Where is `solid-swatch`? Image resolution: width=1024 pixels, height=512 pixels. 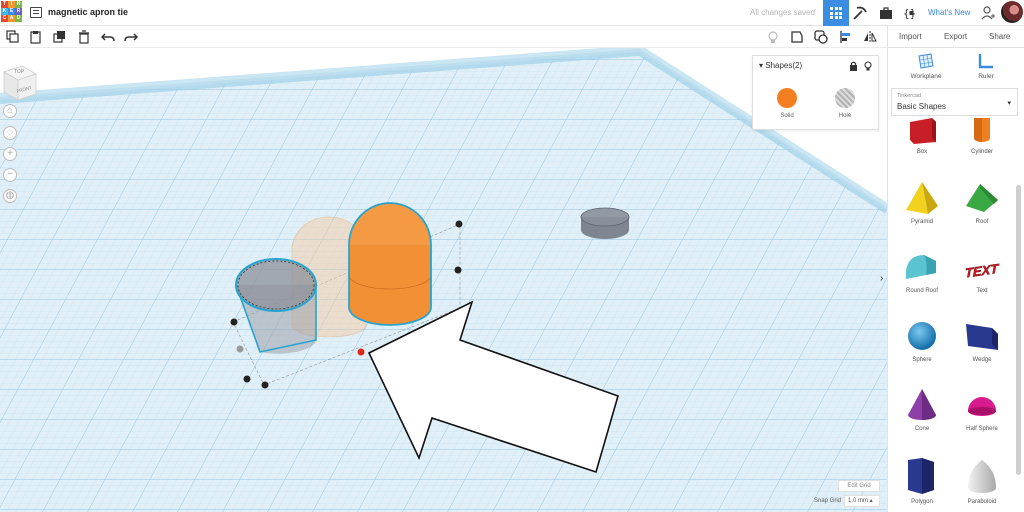 solid-swatch is located at coordinates (787, 98).